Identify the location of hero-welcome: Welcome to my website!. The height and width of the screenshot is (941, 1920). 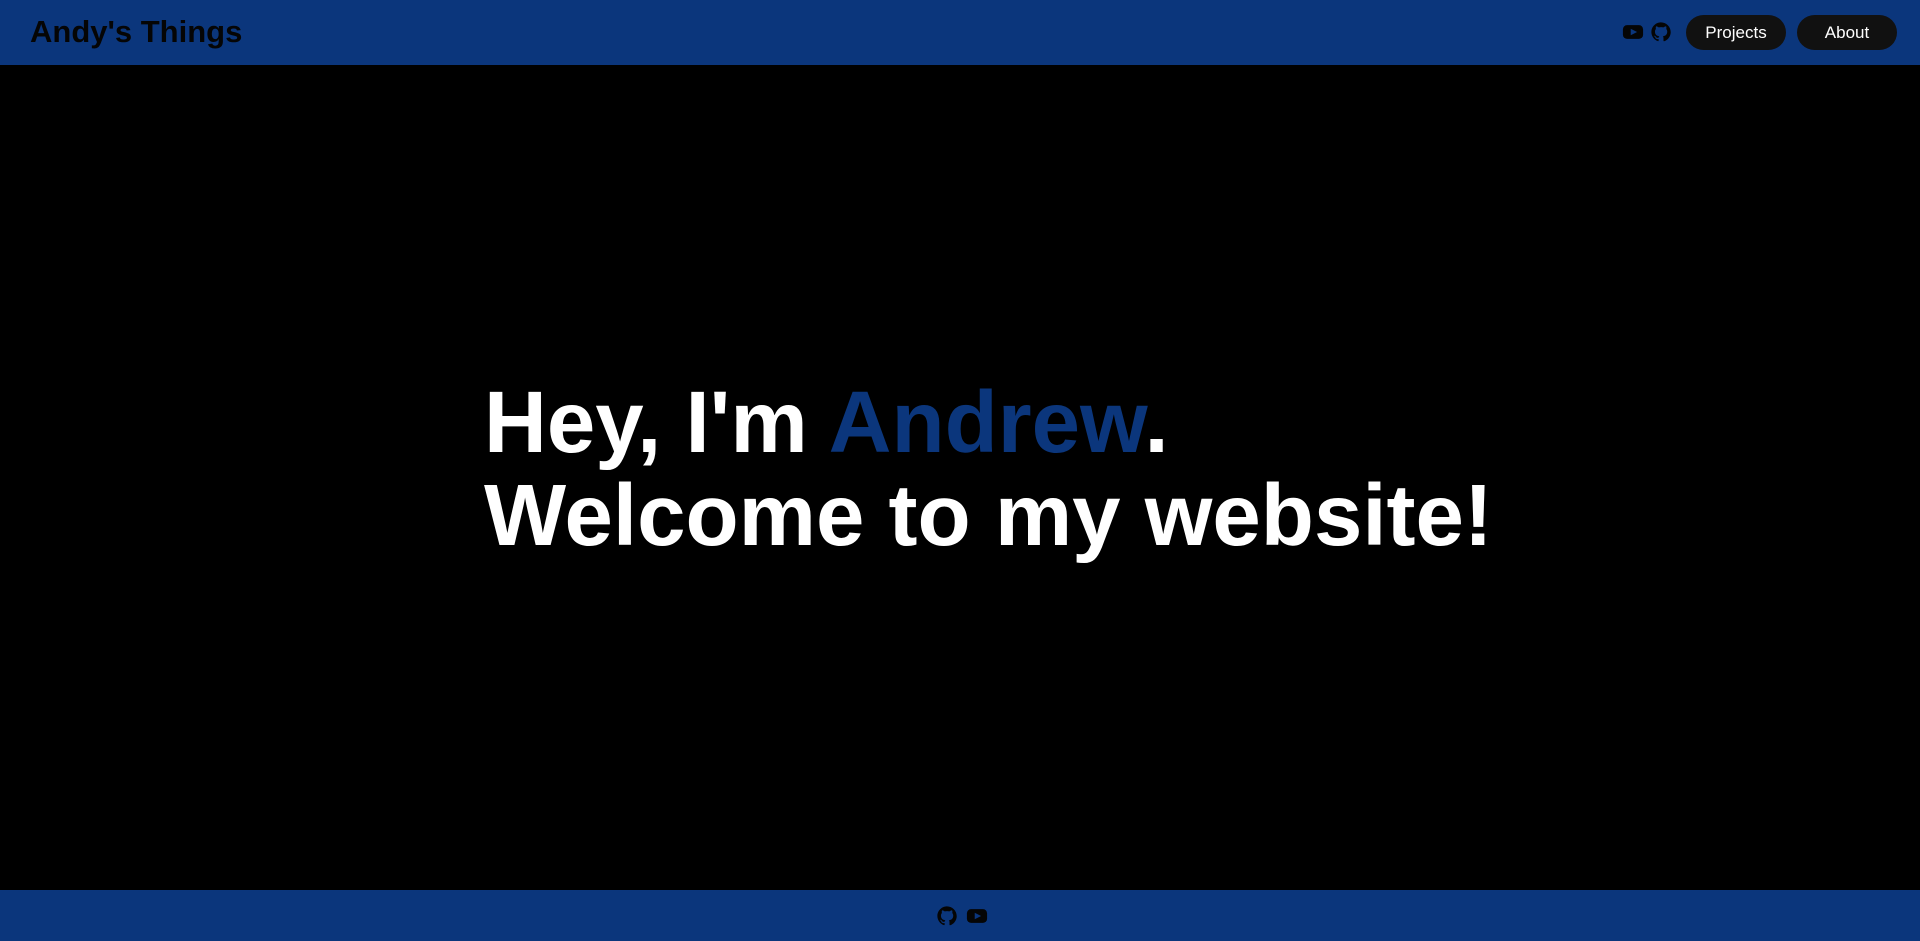
(988, 515).